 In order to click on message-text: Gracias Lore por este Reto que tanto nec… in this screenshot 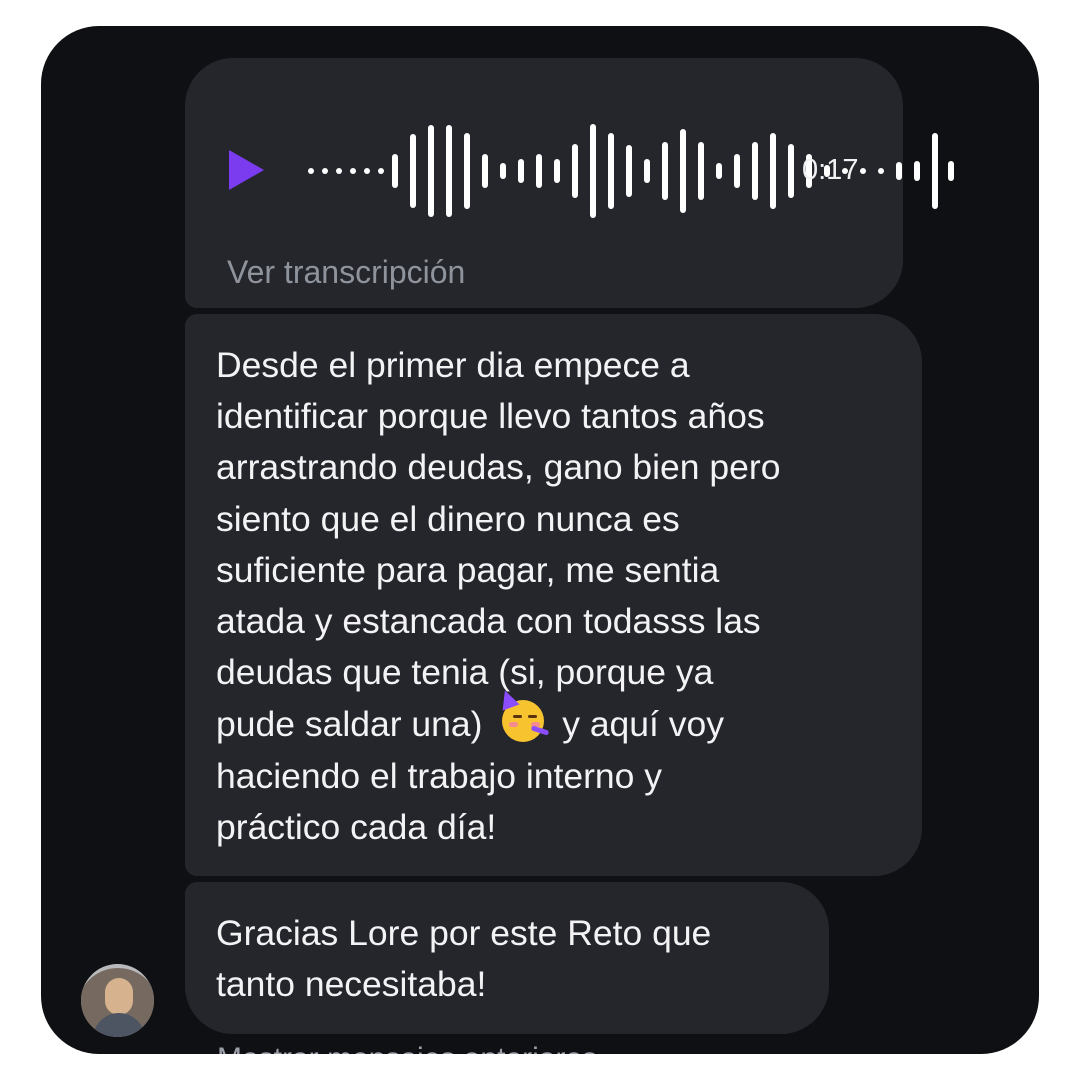, I will do `click(464, 959)`.